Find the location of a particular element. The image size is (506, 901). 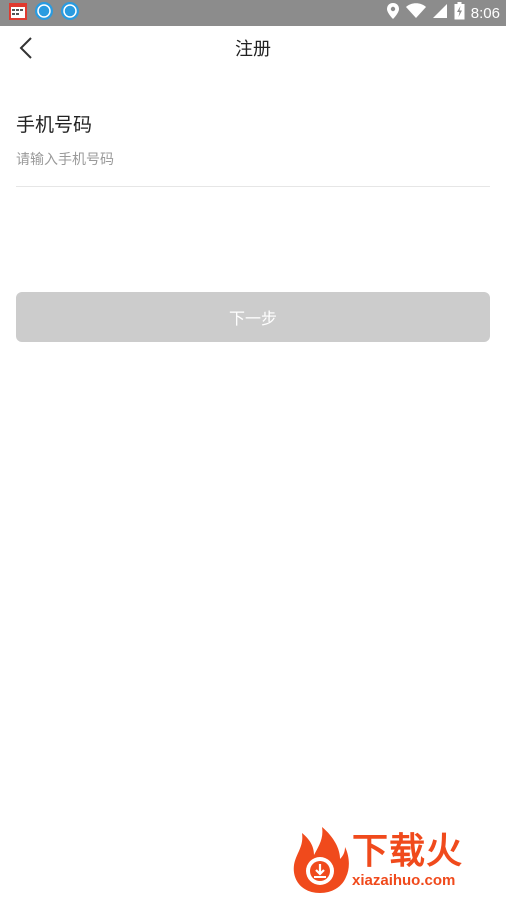

back-button is located at coordinates (26, 48).